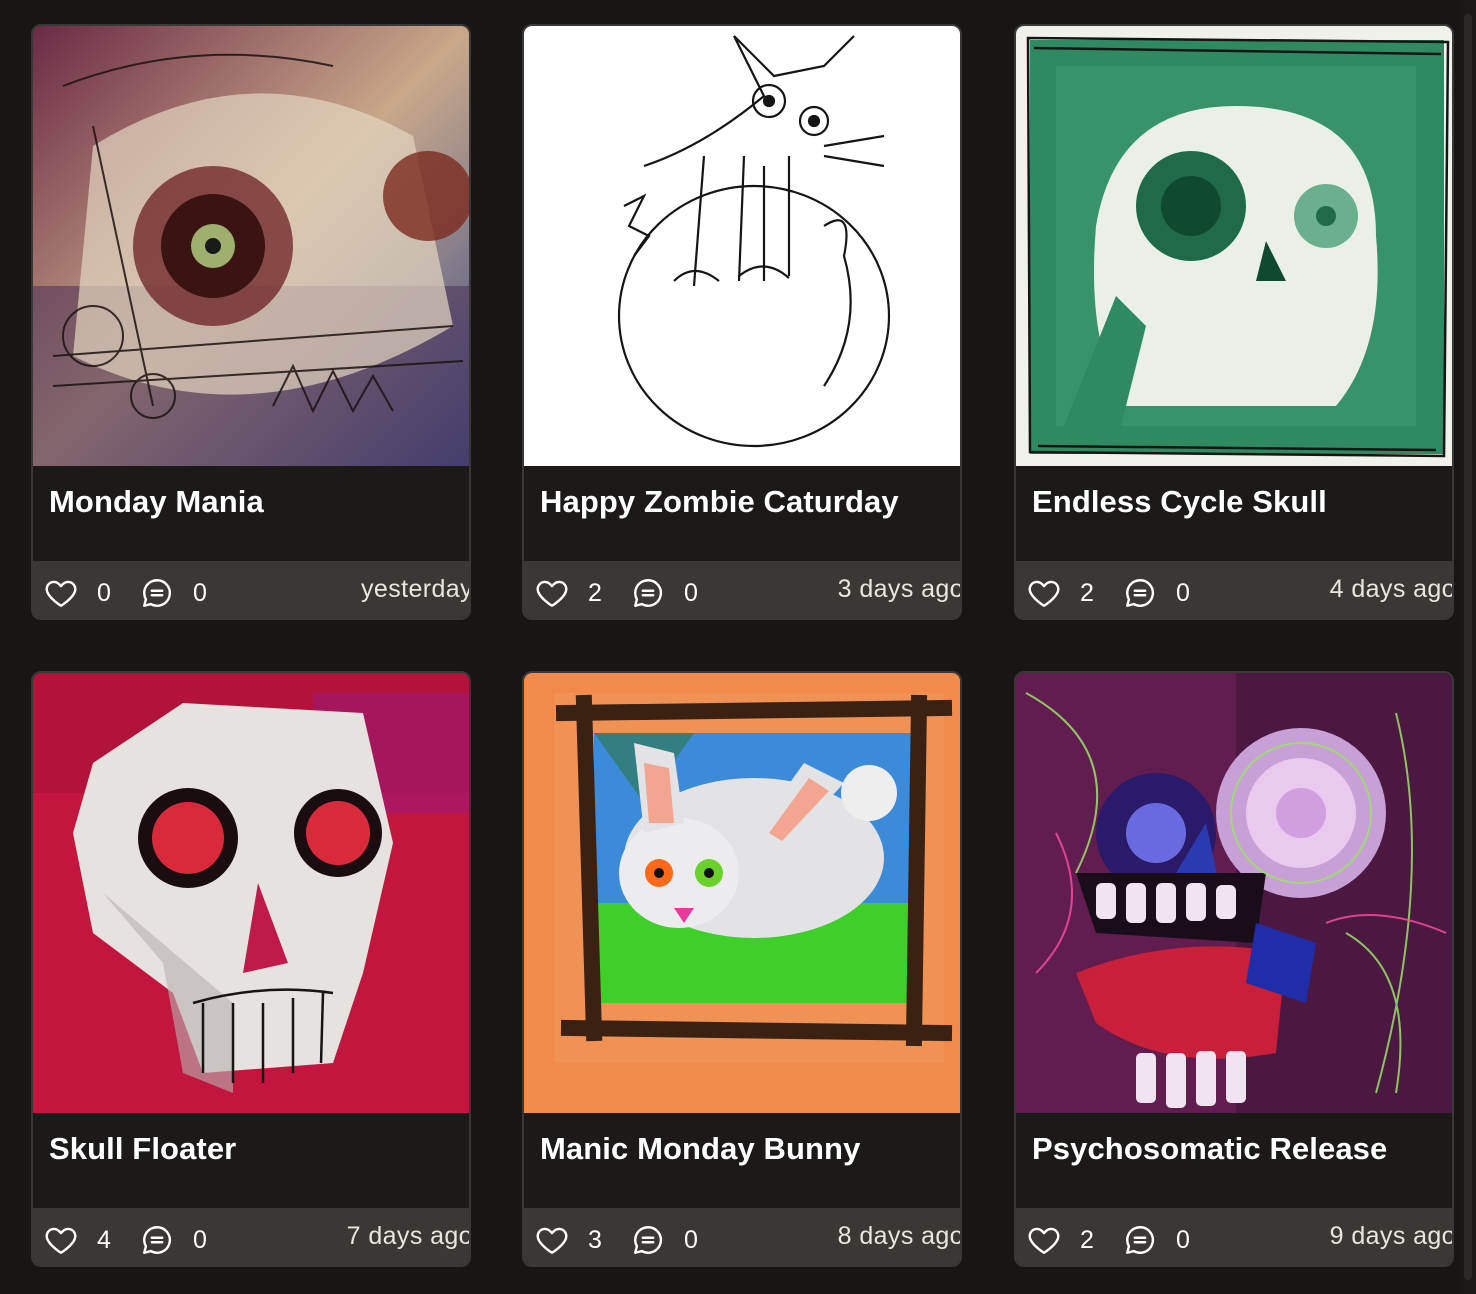  I want to click on artwork-title: Skull Floater, so click(142, 1149).